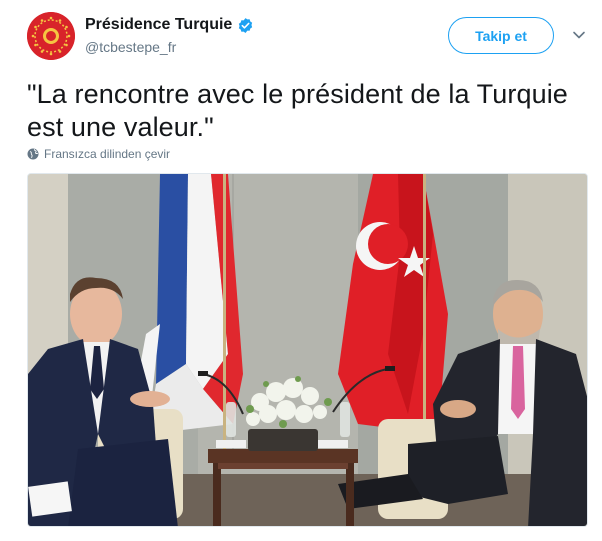  What do you see at coordinates (246, 25) in the screenshot?
I see `verified-badge-icon` at bounding box center [246, 25].